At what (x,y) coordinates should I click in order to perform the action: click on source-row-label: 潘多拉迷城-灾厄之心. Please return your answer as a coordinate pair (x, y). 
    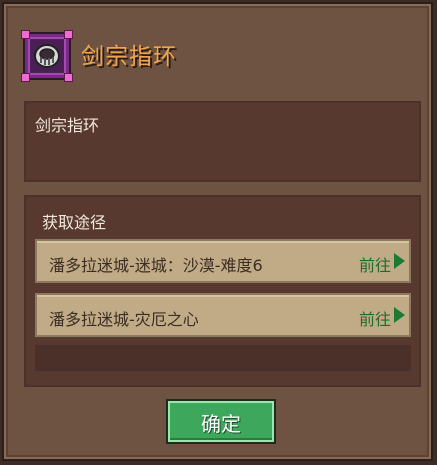
    Looking at the image, I should click on (124, 319).